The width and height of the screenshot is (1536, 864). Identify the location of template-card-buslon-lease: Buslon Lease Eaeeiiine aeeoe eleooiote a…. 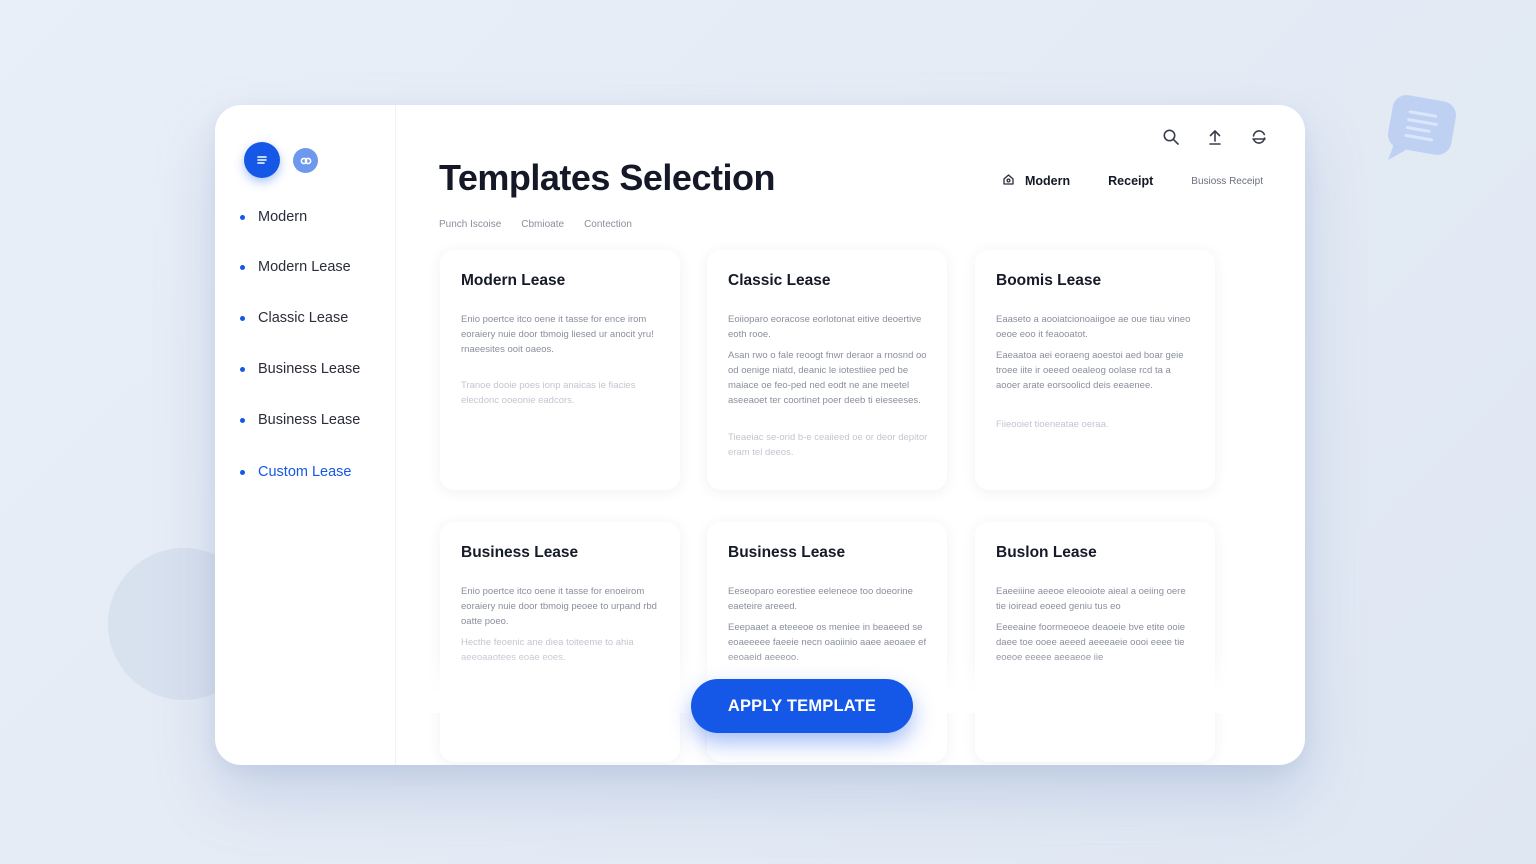
(1095, 642).